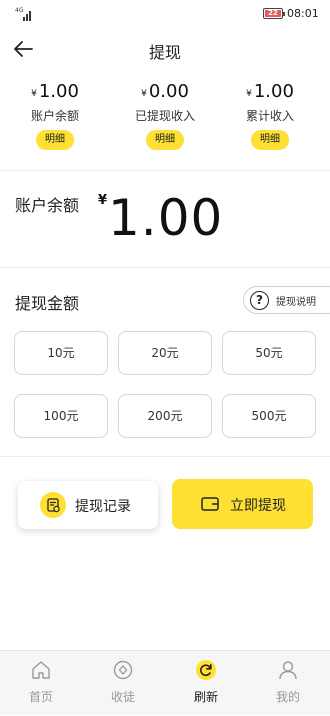 The image size is (330, 716). Describe the element at coordinates (47, 303) in the screenshot. I see `withdraw-amount-label: 提现金额` at that location.